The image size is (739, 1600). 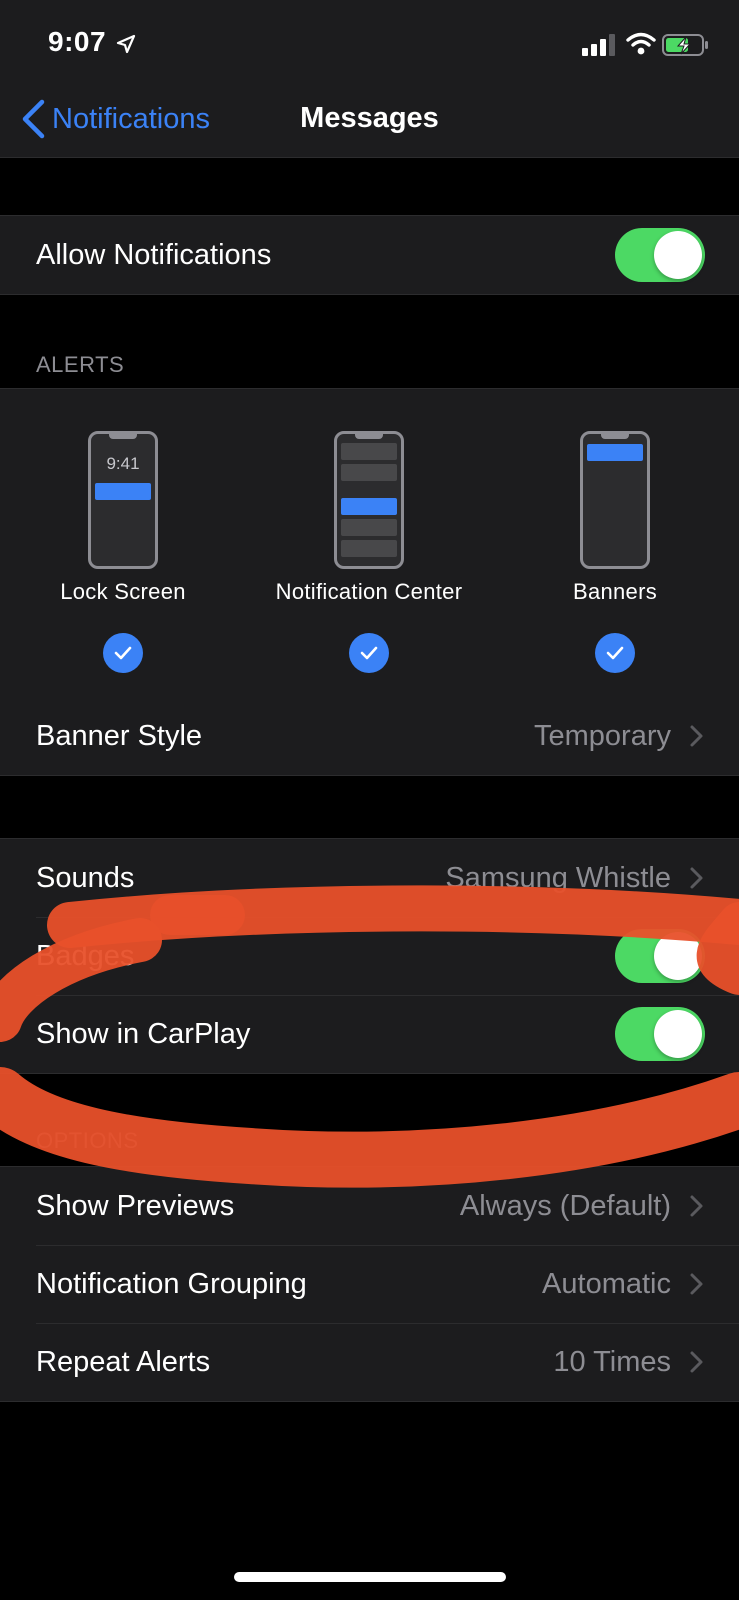 I want to click on banner-style-label: Banner Style, so click(x=119, y=735).